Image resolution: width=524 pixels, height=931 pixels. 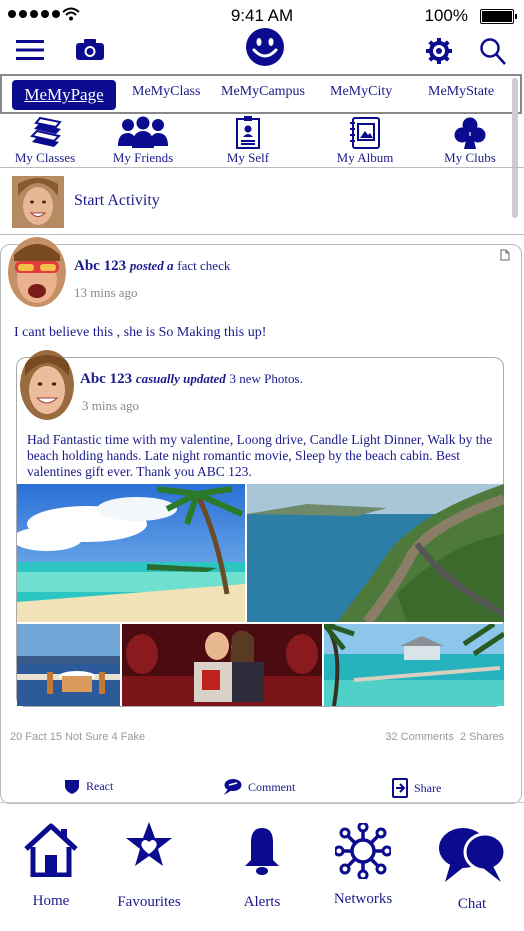 I want to click on shared-action: casually updated, so click(x=180, y=378).